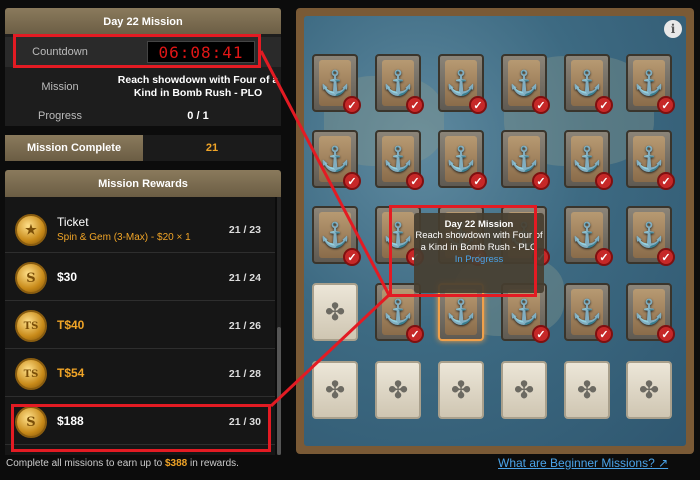 The width and height of the screenshot is (700, 480). Describe the element at coordinates (71, 325) in the screenshot. I see `reward-name: T$40` at that location.